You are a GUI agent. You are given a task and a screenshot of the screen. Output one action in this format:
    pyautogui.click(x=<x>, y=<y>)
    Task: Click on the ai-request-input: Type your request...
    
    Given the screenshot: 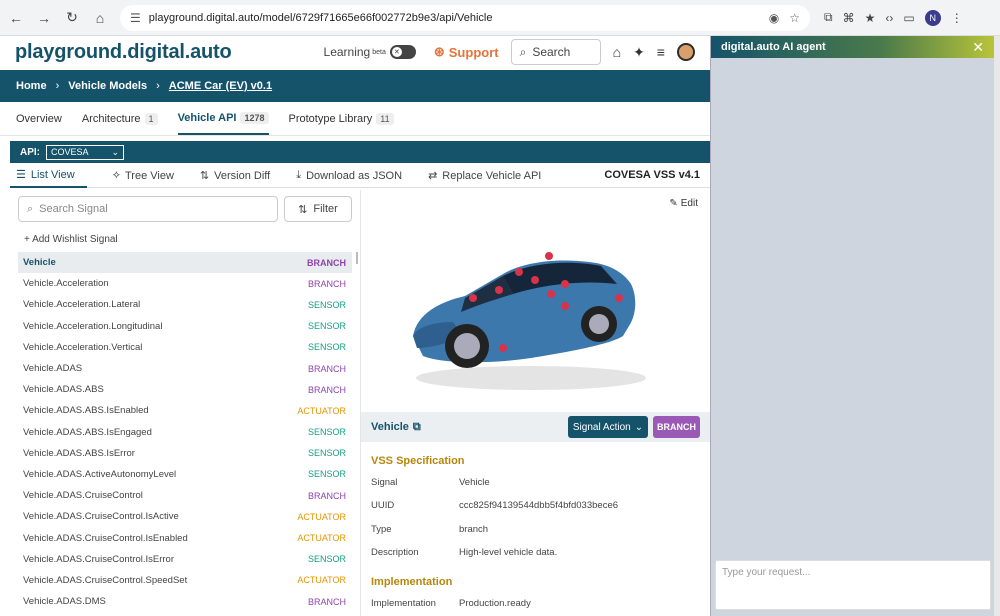 What is the action you would take?
    pyautogui.click(x=853, y=585)
    